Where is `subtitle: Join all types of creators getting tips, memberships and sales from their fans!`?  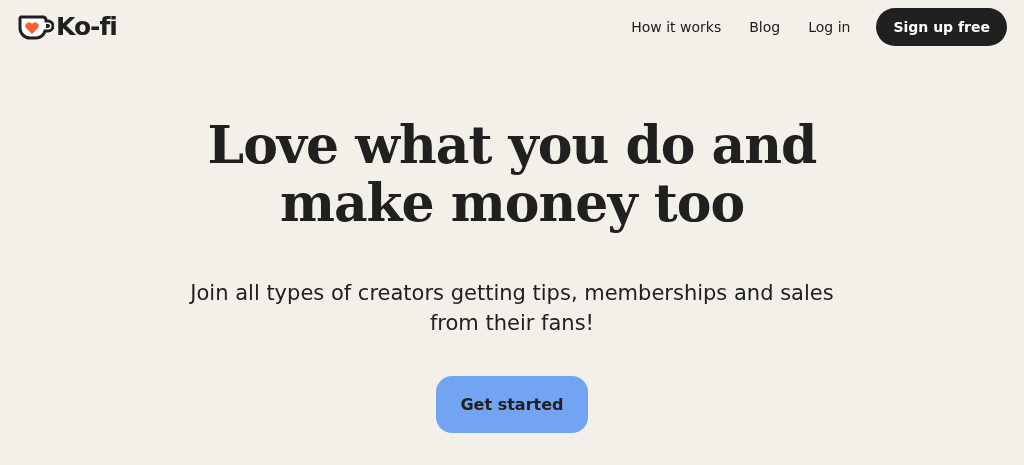
subtitle: Join all types of creators getting tips, memberships and sales from their fans! is located at coordinates (511, 308).